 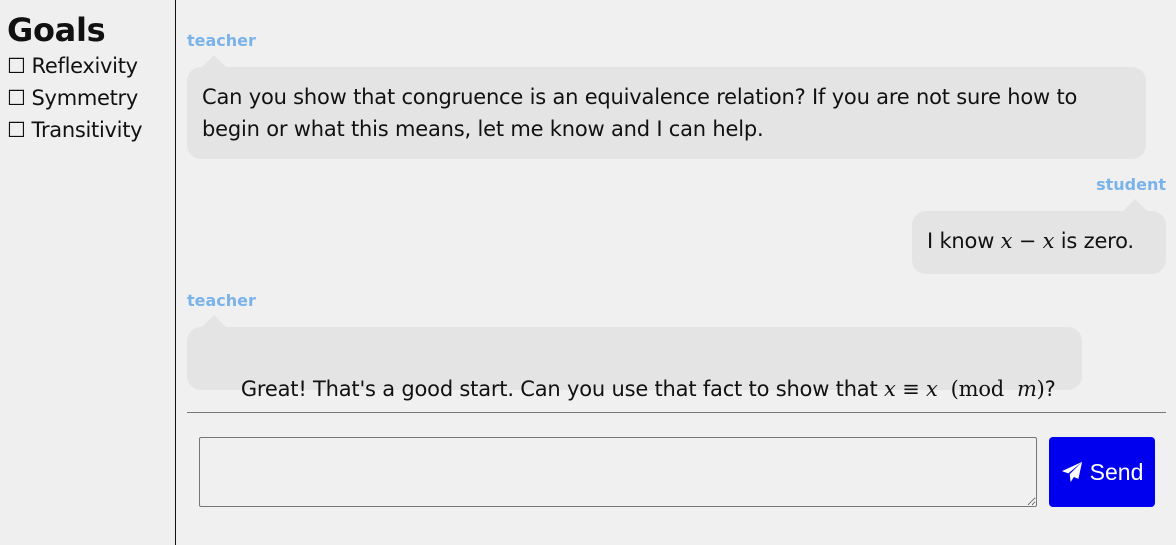 I want to click on goal-label: Transitivity, so click(x=87, y=130).